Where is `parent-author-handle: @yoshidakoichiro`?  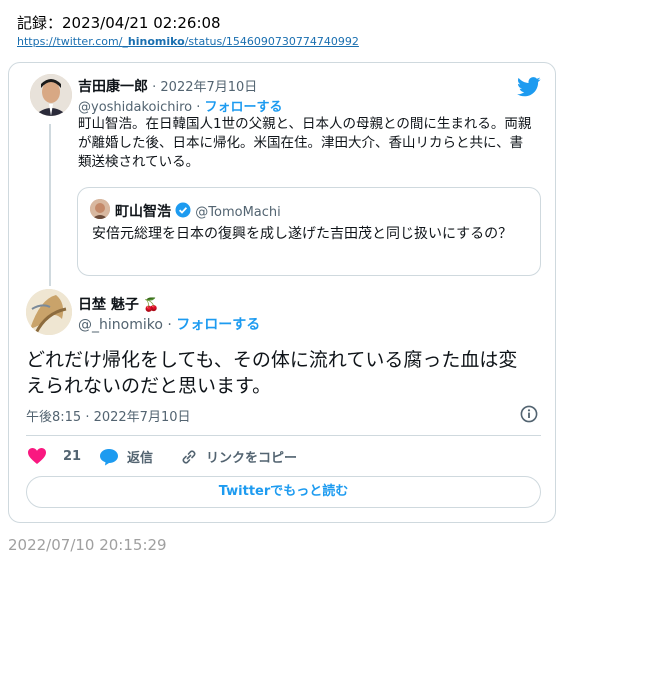 parent-author-handle: @yoshidakoichiro is located at coordinates (135, 107).